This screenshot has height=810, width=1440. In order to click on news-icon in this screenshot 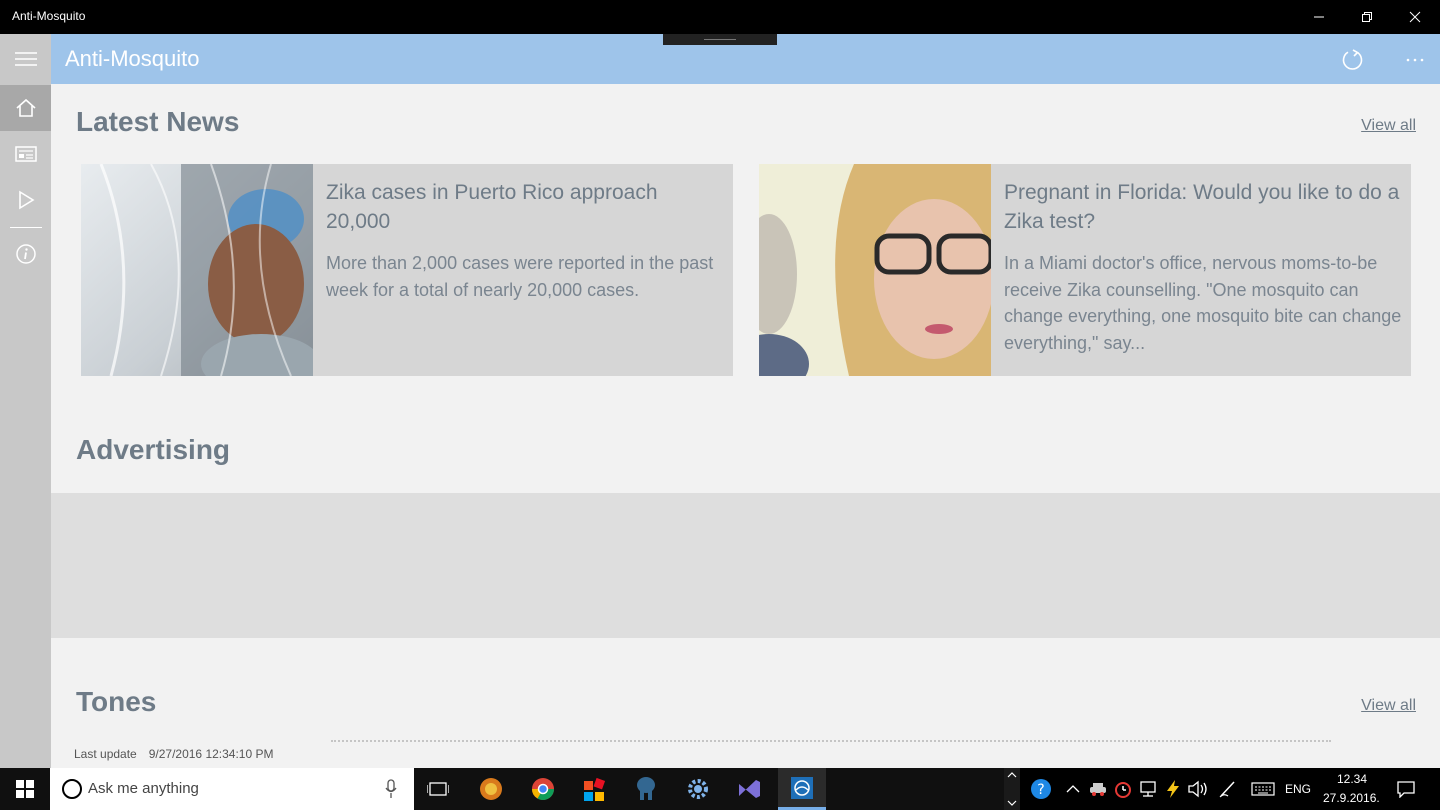, I will do `click(25, 154)`.